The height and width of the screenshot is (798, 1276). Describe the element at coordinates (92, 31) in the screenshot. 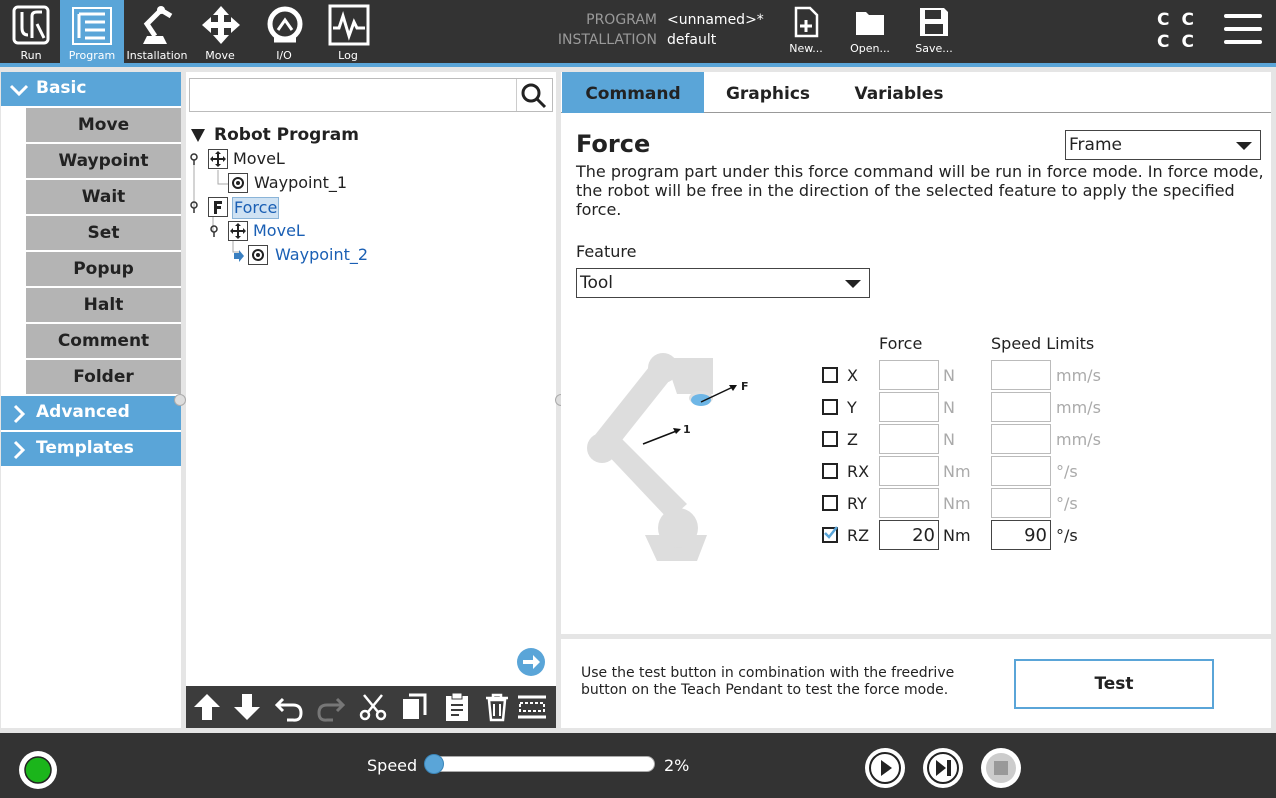

I see `nav-program-button: Program` at that location.